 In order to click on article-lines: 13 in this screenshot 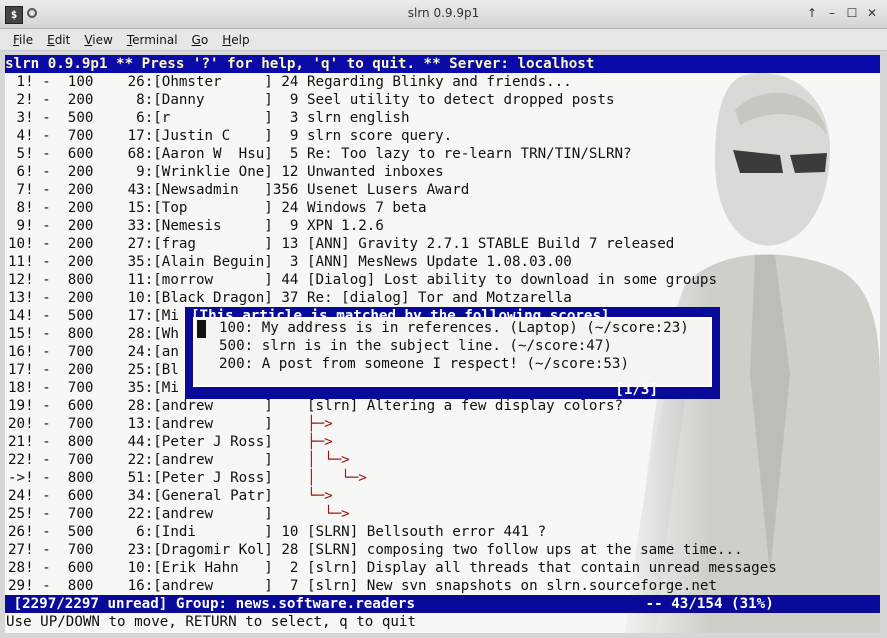, I will do `click(136, 424)`.